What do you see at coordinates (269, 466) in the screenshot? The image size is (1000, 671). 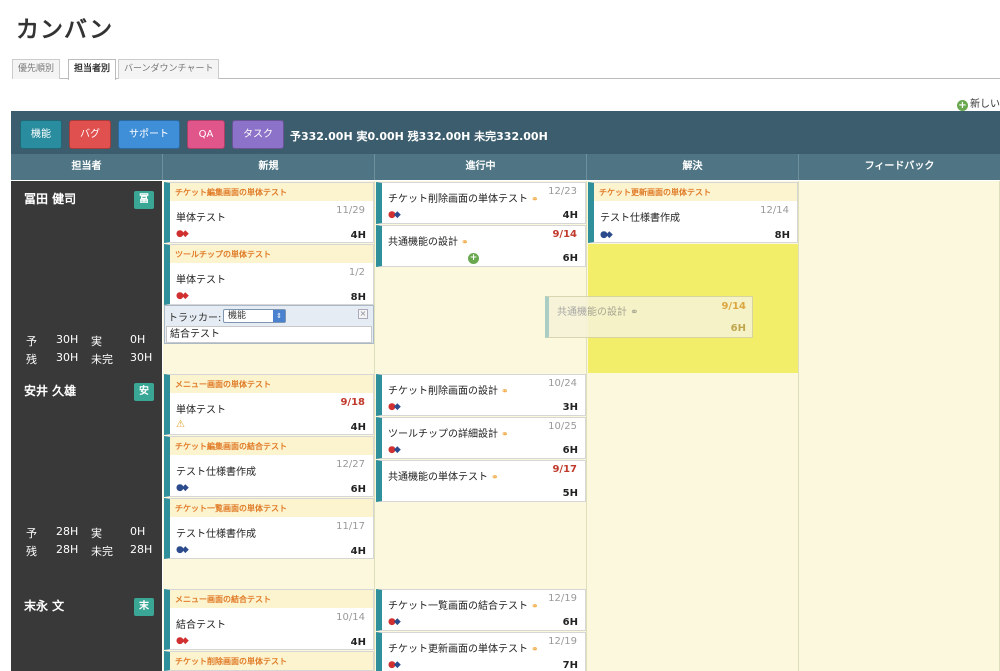 I see `ticket-card: チケット編集画面の結合テスト テスト仕様書作成 12/27 6H ●◆` at bounding box center [269, 466].